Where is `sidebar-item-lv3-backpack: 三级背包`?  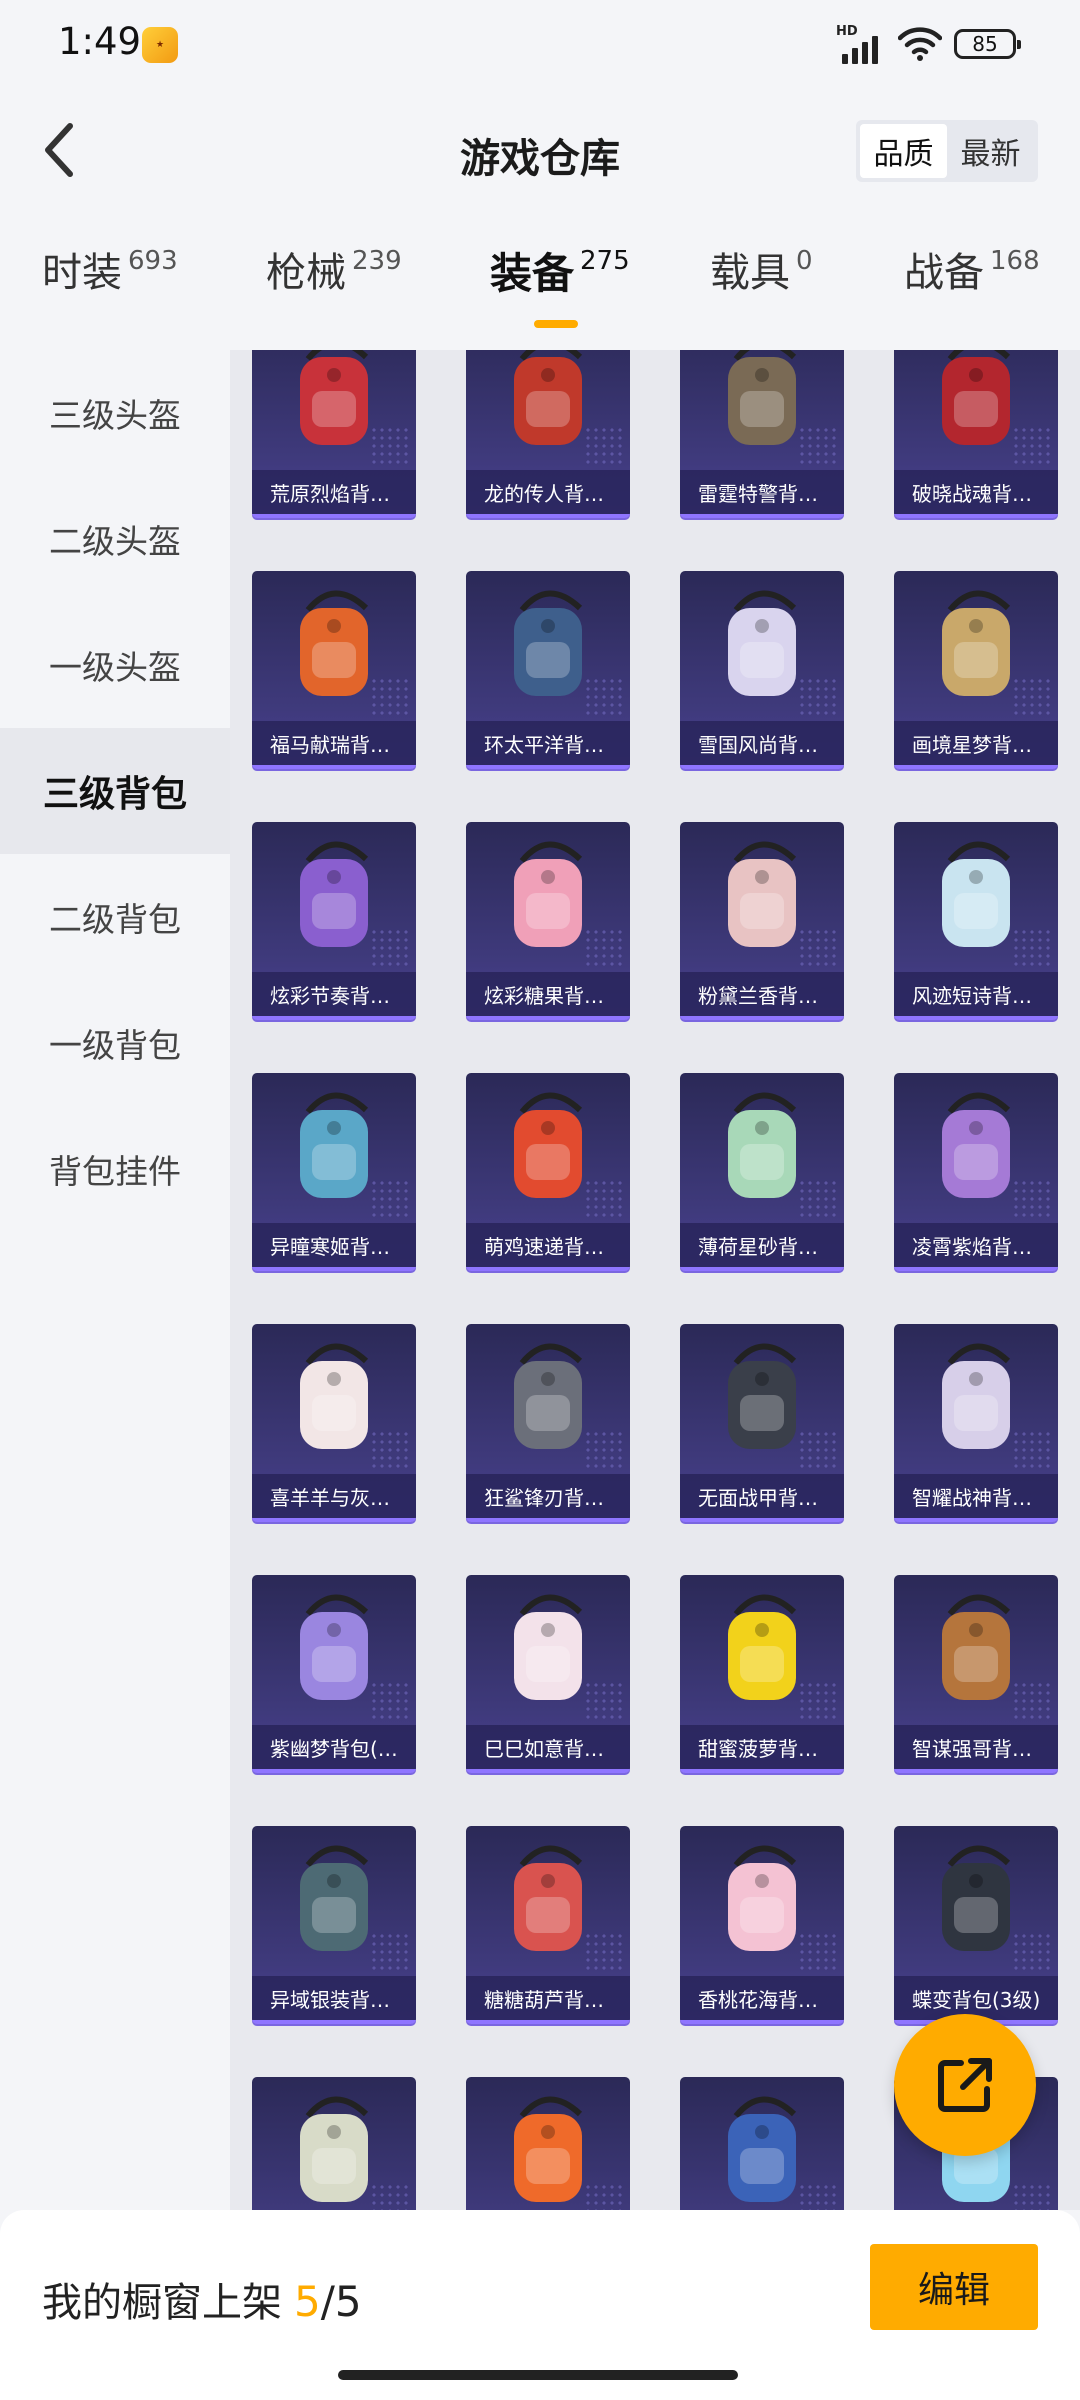
sidebar-item-lv3-backpack: 三级背包 is located at coordinates (115, 791).